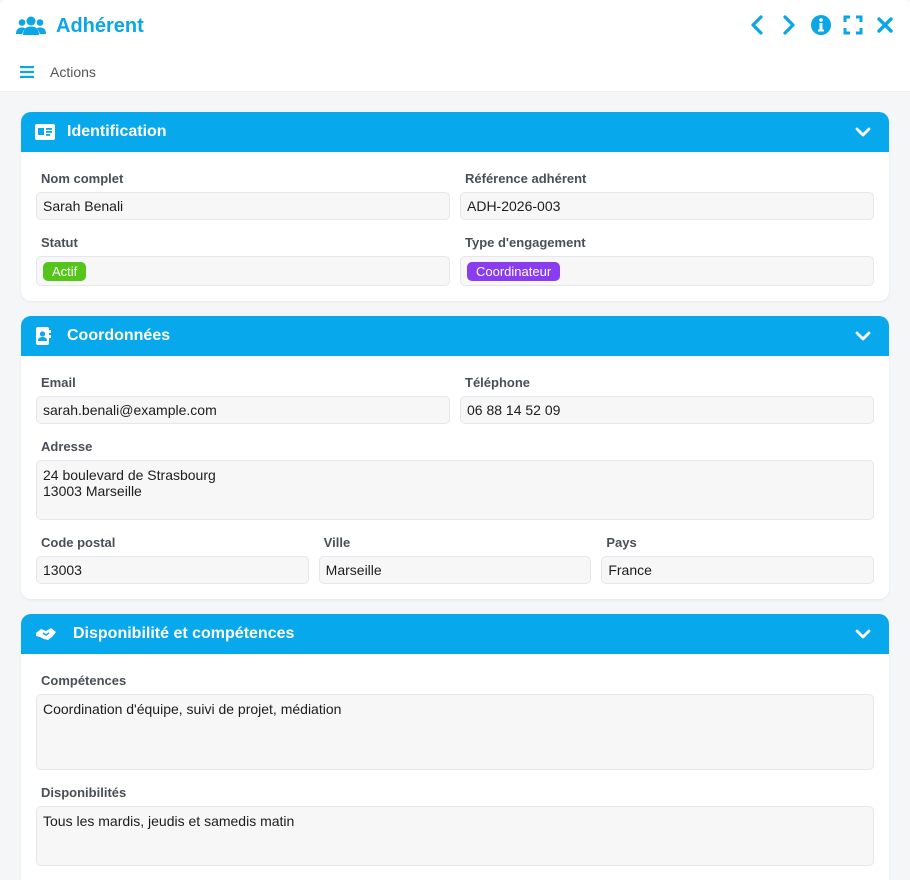 The image size is (910, 880). Describe the element at coordinates (31, 26) in the screenshot. I see `users-icon` at that location.